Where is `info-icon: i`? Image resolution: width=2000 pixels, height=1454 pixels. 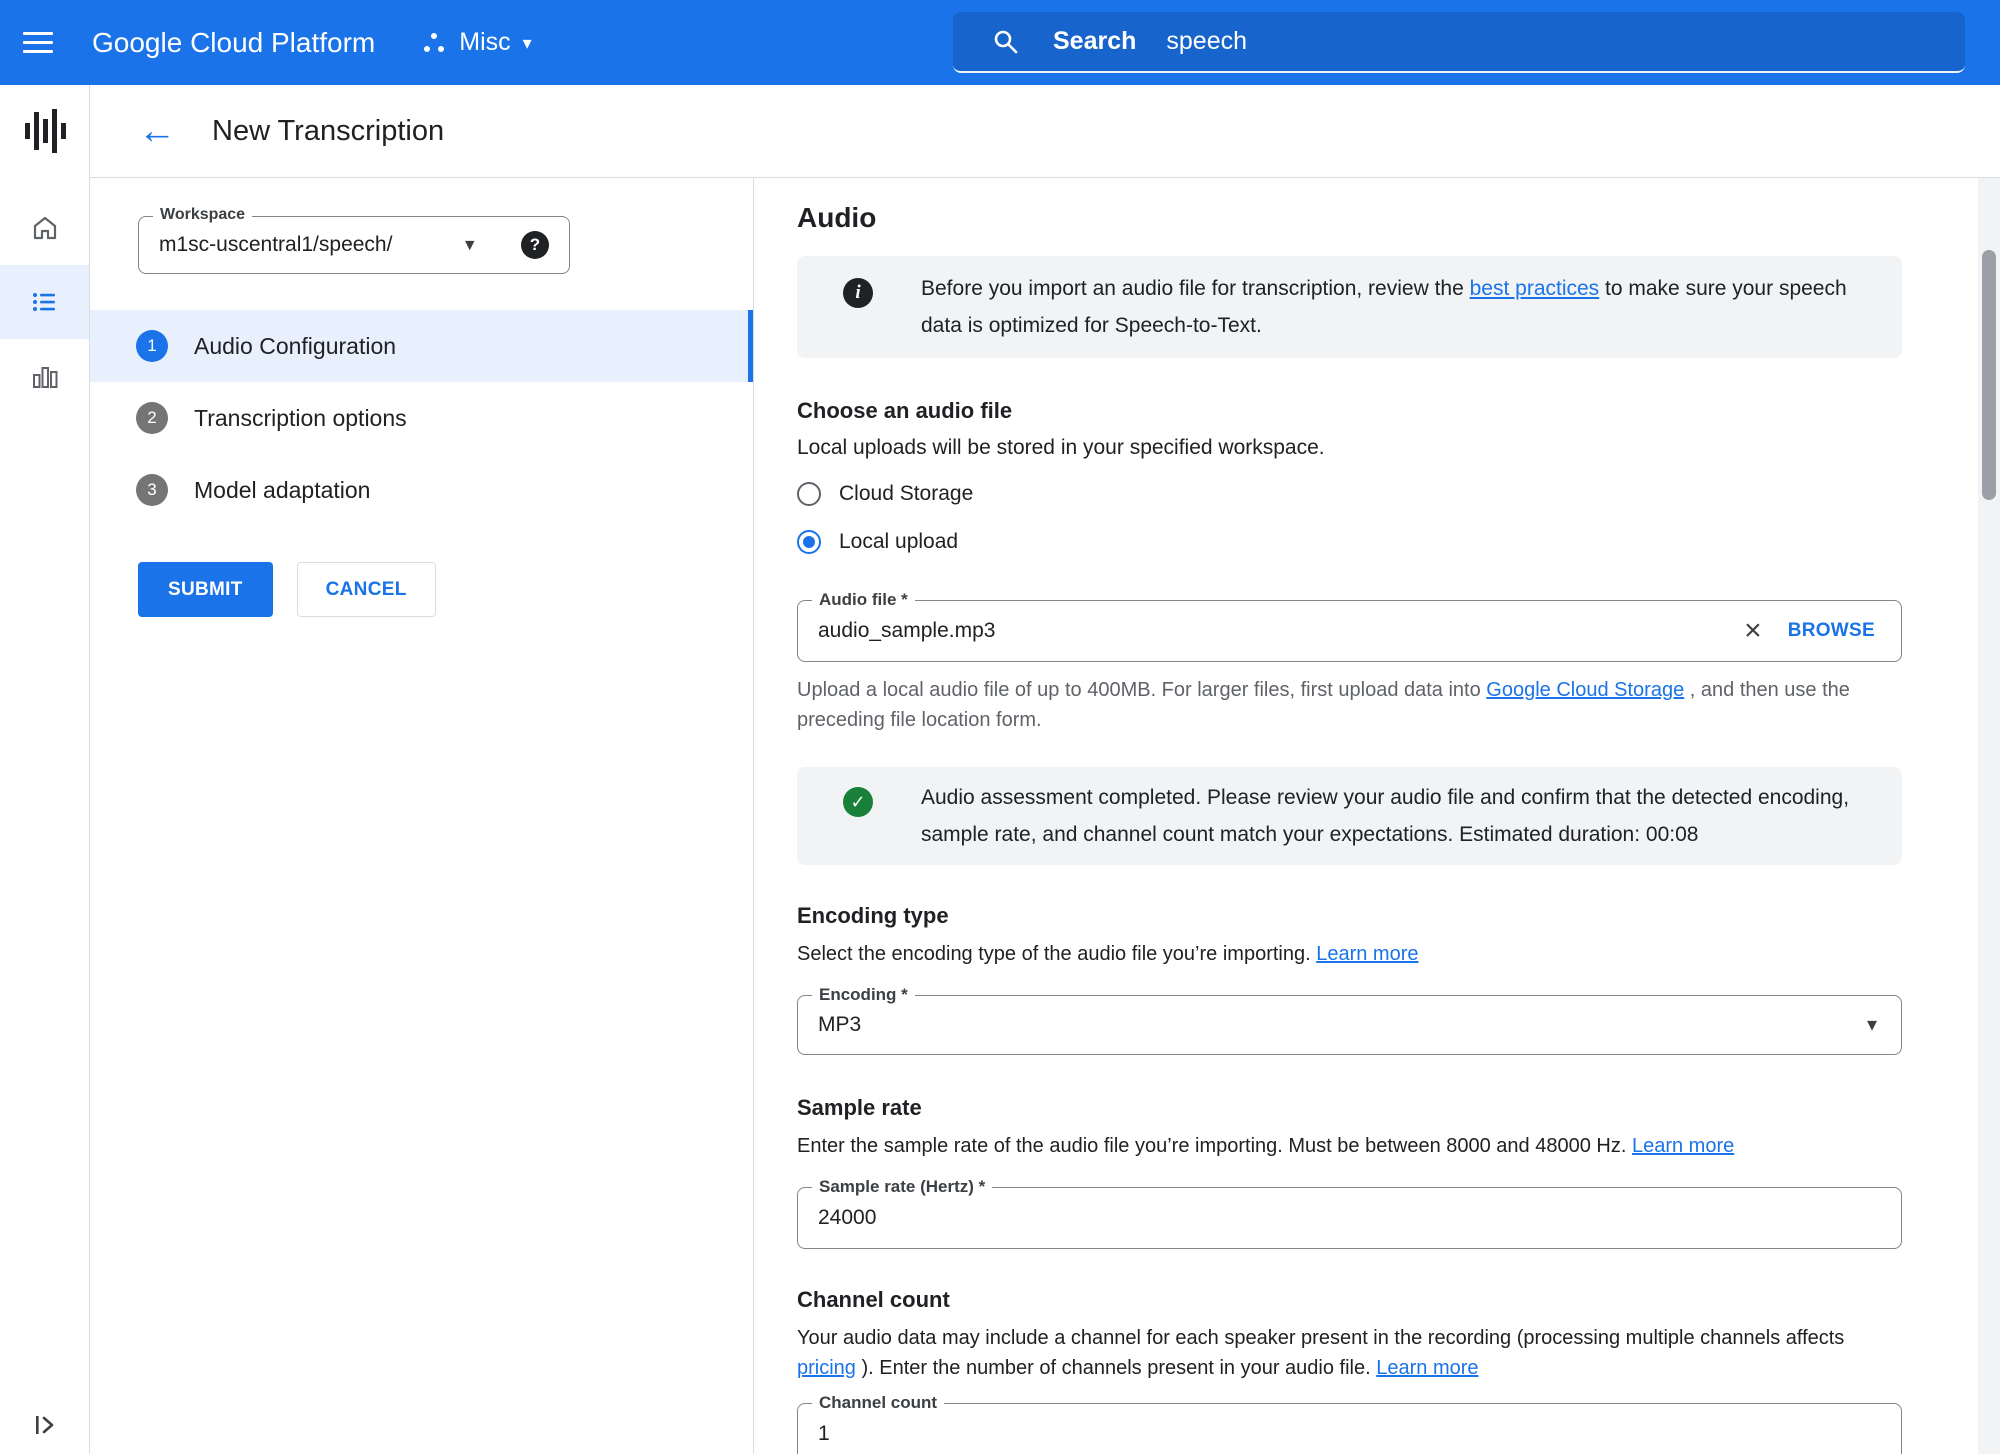
info-icon: i is located at coordinates (858, 293).